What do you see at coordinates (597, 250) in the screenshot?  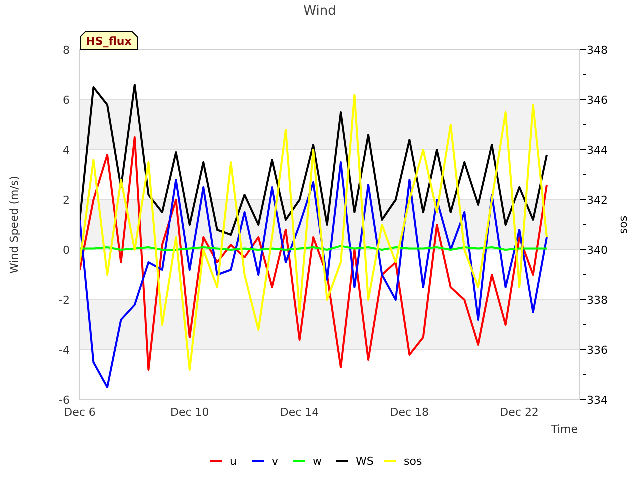 I see `y2-tick-label: 340` at bounding box center [597, 250].